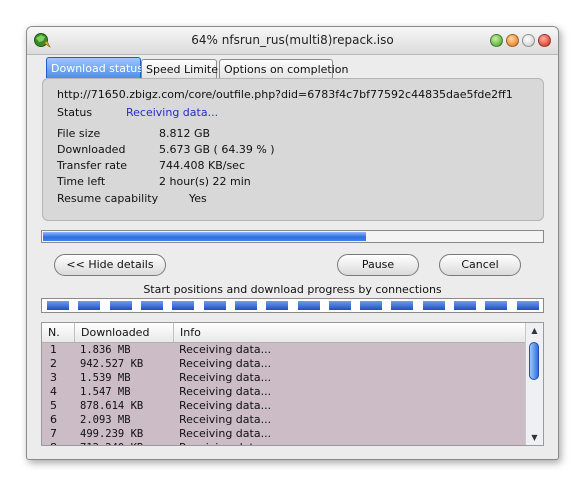 Image resolution: width=585 pixels, height=484 pixels. What do you see at coordinates (534, 384) in the screenshot?
I see `vertical-scrollbar: ▲ ▼` at bounding box center [534, 384].